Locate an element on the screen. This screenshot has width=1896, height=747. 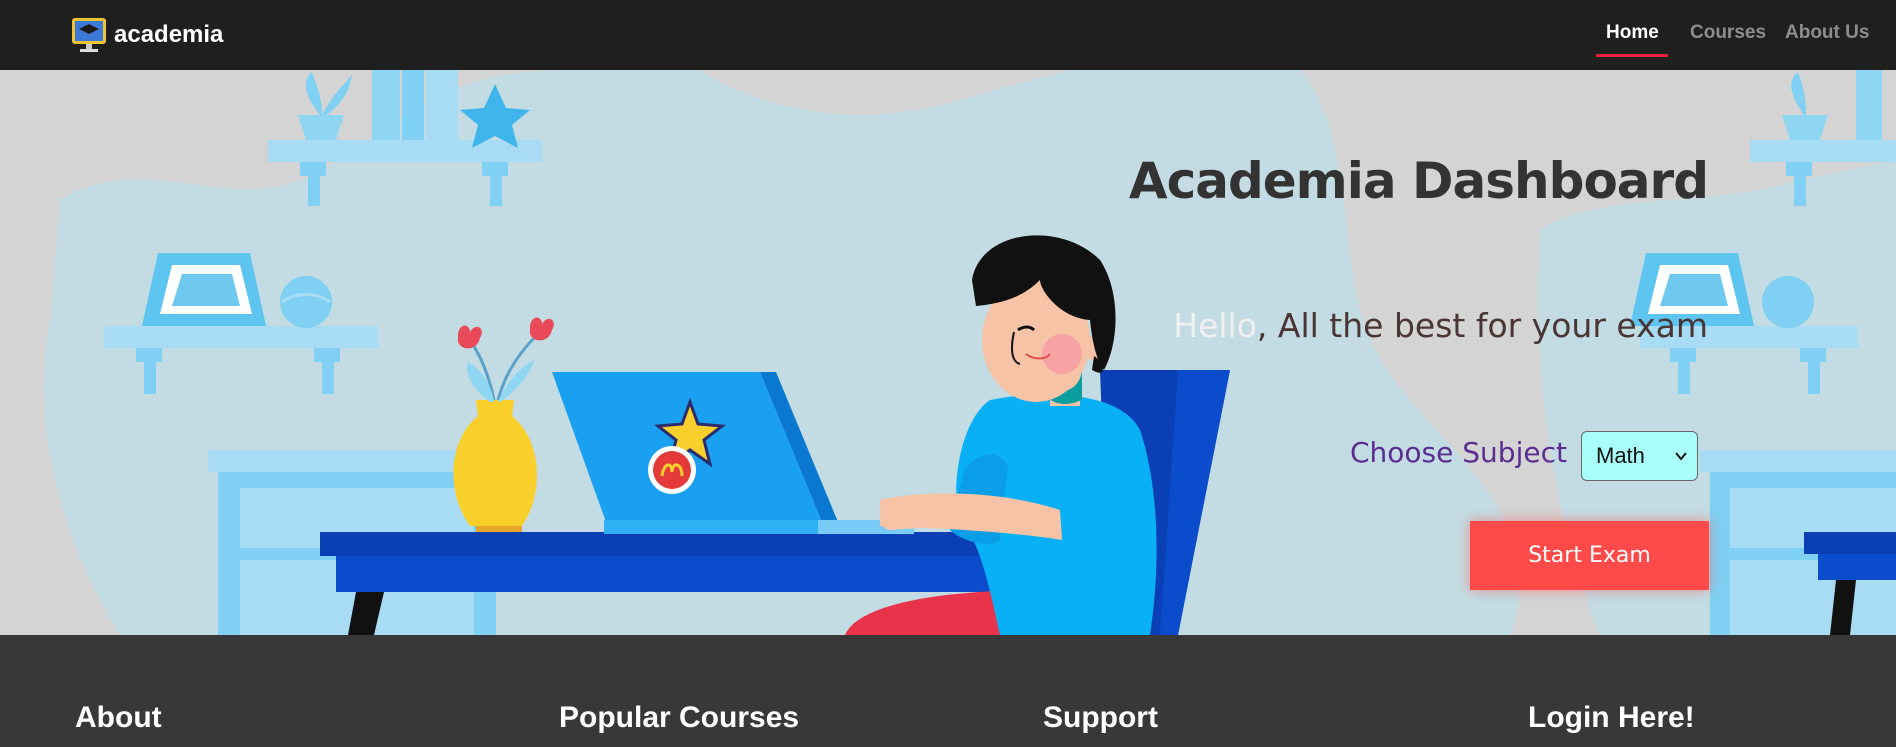
nav-courses-link: Courses is located at coordinates (1728, 33).